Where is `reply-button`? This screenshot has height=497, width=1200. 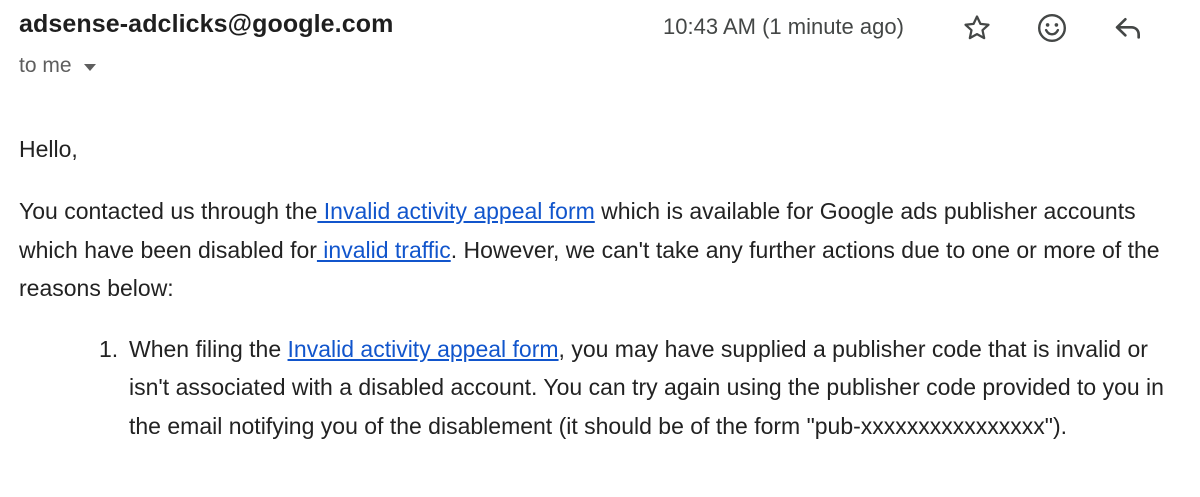
reply-button is located at coordinates (1128, 28).